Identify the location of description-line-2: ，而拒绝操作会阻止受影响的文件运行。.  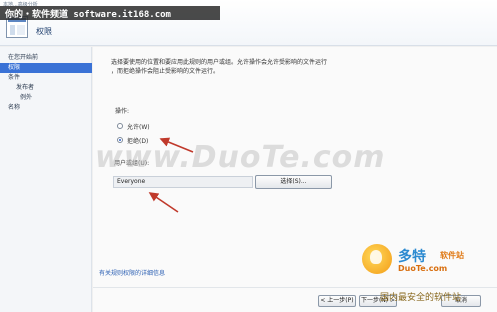
(165, 71).